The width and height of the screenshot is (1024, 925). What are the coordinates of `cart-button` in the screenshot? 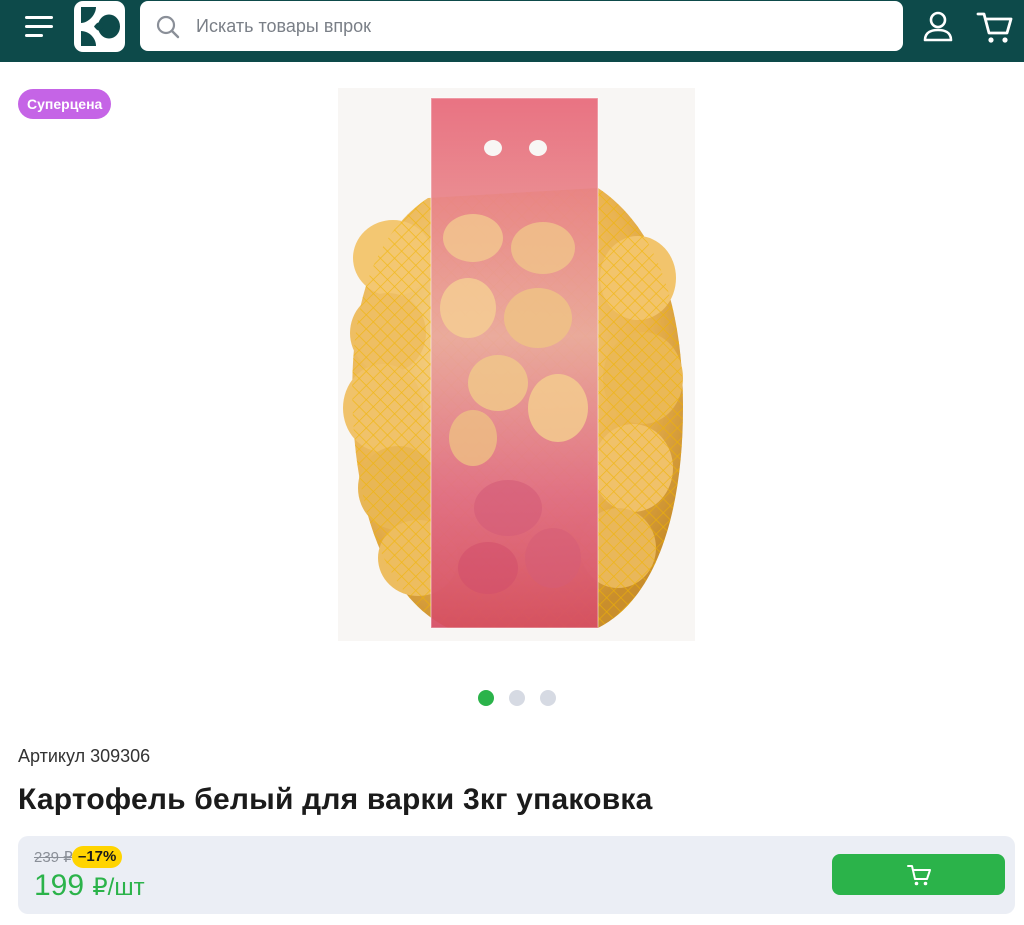 It's located at (995, 27).